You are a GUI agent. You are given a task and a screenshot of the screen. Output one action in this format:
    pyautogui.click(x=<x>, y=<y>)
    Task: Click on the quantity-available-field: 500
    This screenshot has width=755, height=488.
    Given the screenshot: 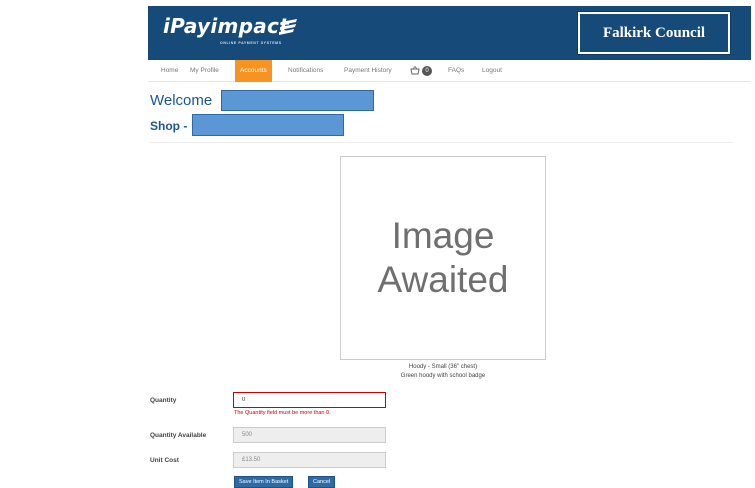 What is the action you would take?
    pyautogui.click(x=309, y=435)
    